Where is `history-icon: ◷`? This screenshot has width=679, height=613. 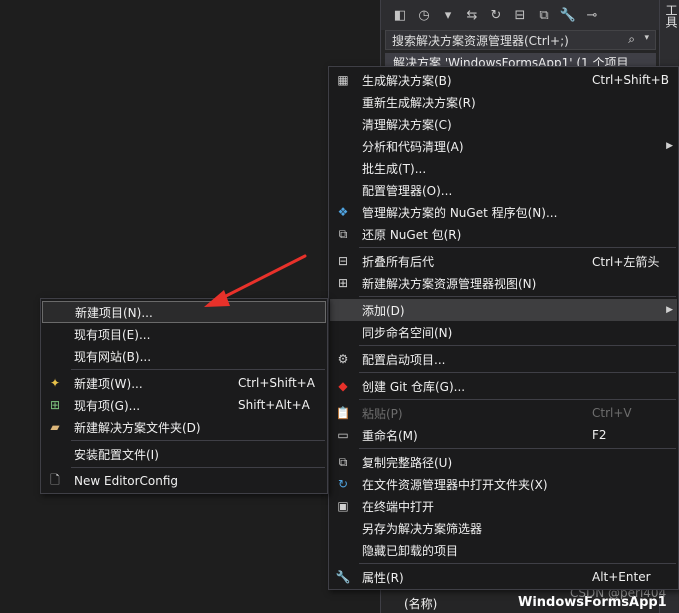
history-icon: ◷ is located at coordinates (424, 15).